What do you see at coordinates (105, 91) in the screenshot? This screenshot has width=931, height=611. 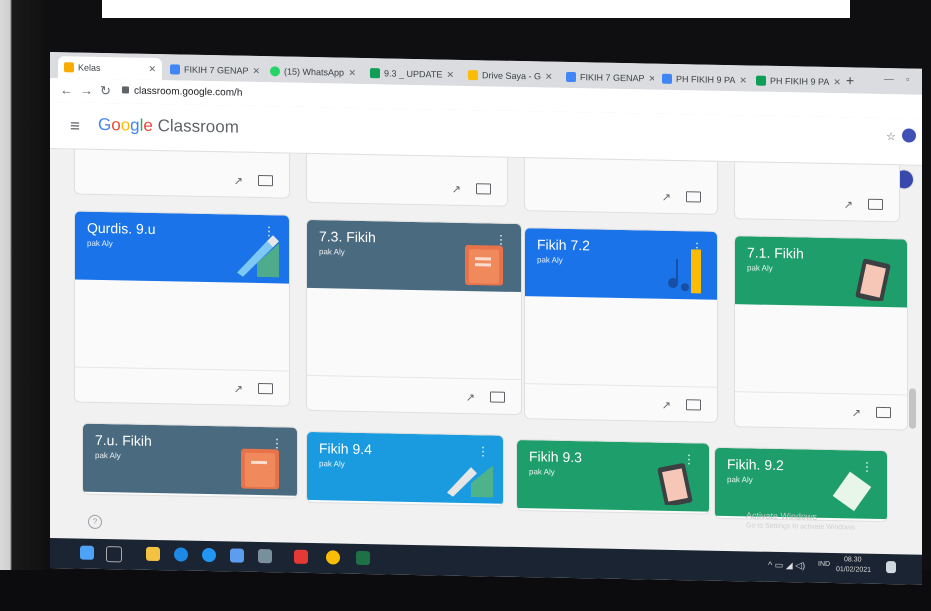 I see `reload-icon: ↻` at bounding box center [105, 91].